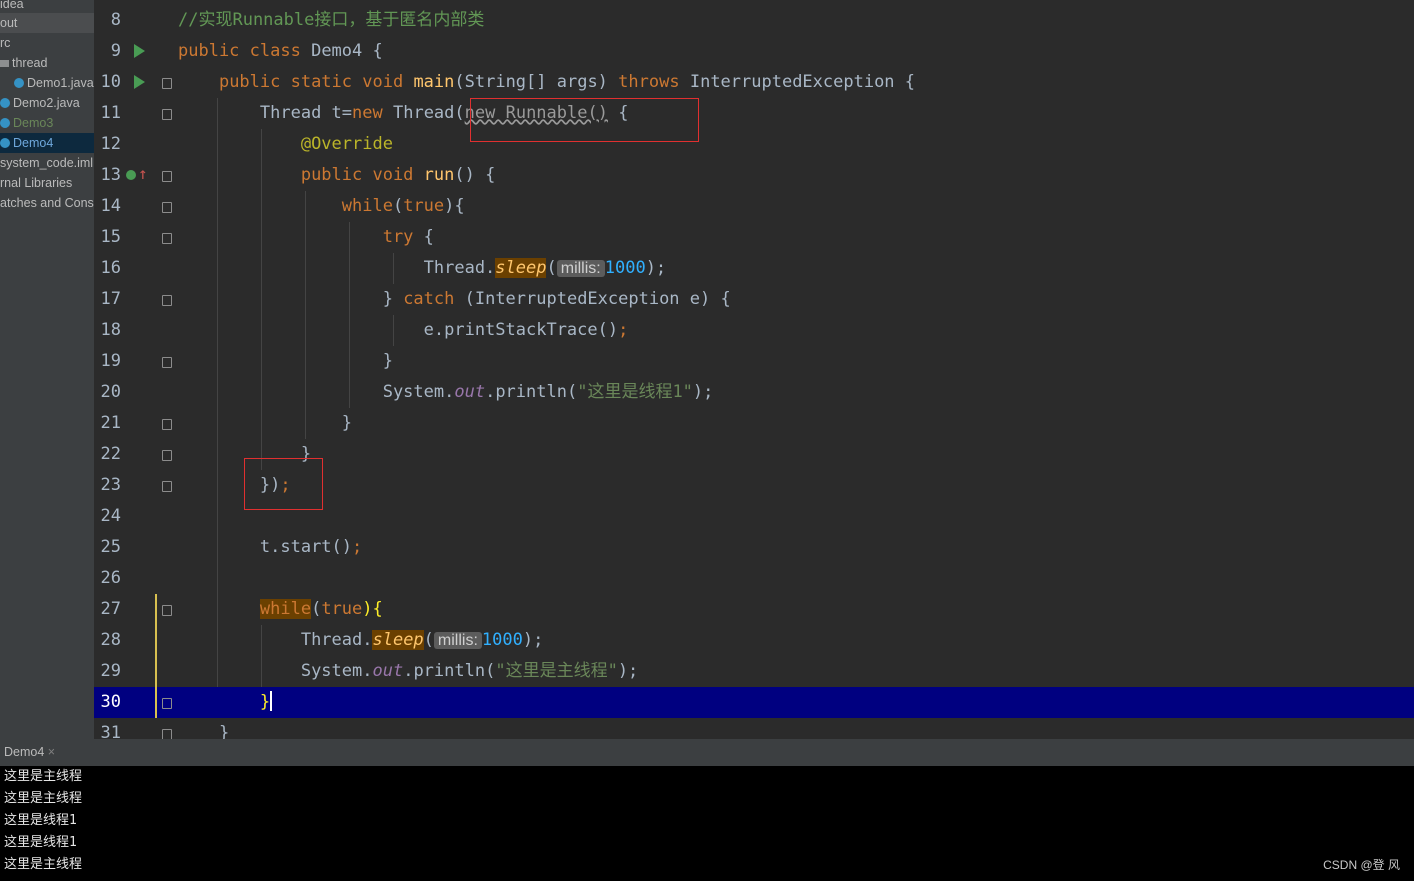 This screenshot has width=1414, height=881. I want to click on tree-item-out: out, so click(47, 23).